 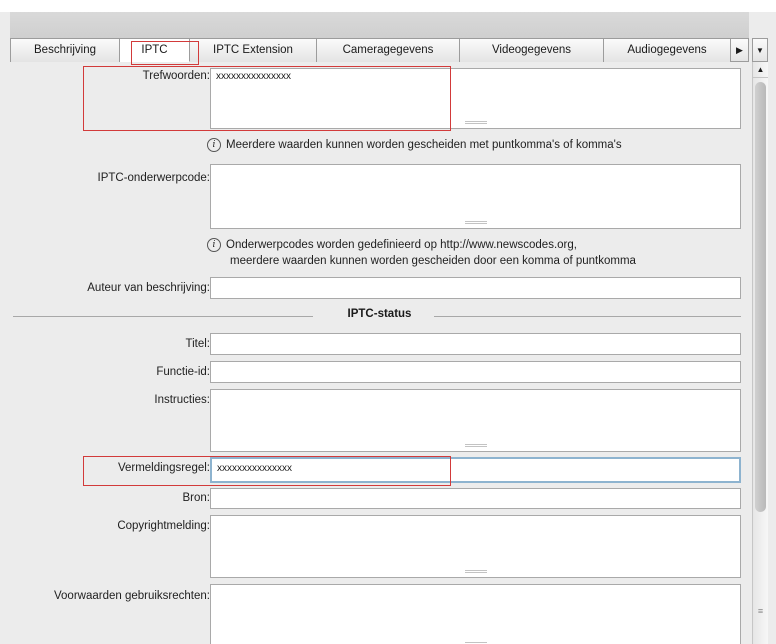 I want to click on vertical-scrollbar: ▲ ≡, so click(x=760, y=353).